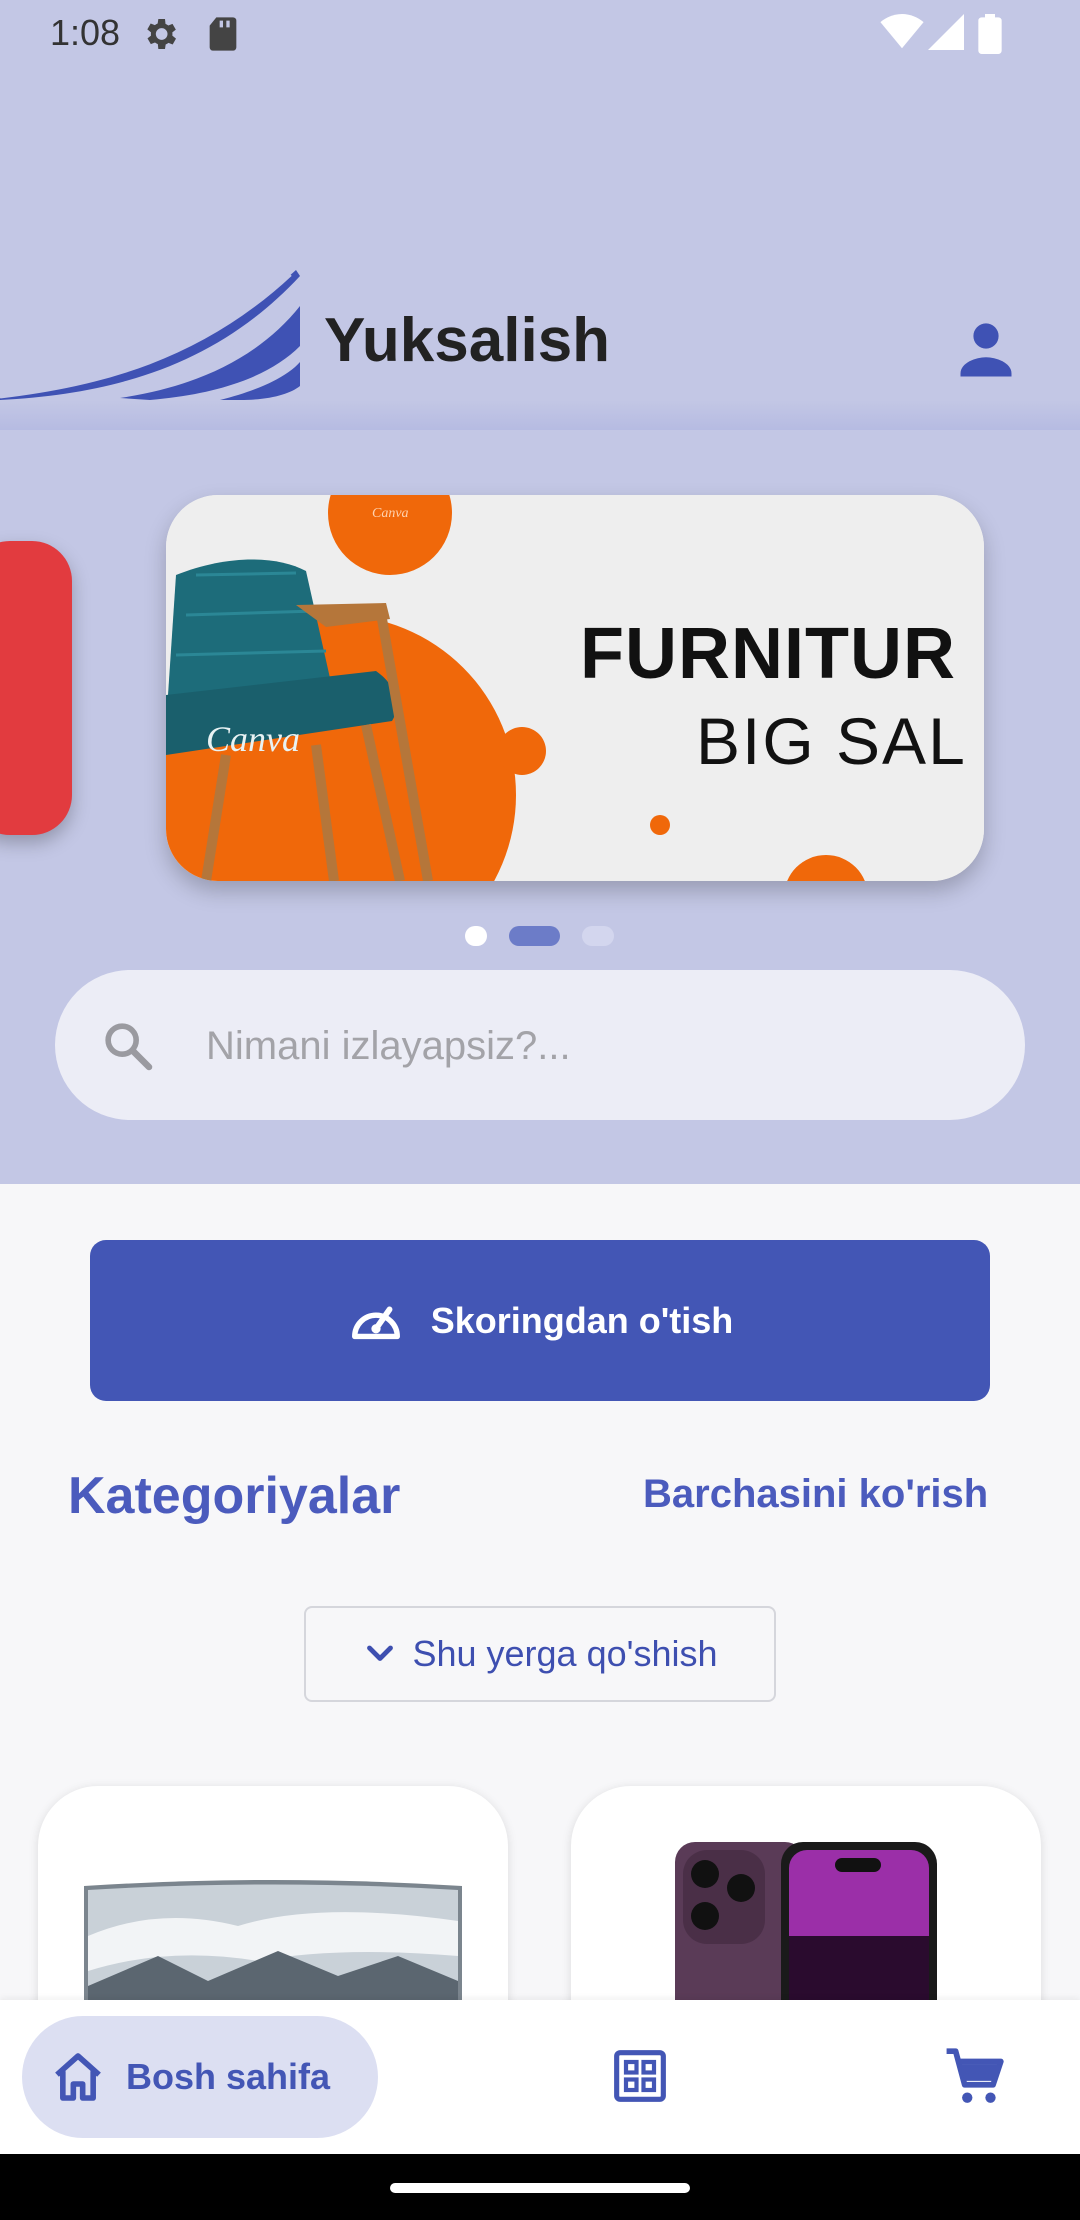 Image resolution: width=1080 pixels, height=2220 pixels. I want to click on home-icon, so click(78, 2077).